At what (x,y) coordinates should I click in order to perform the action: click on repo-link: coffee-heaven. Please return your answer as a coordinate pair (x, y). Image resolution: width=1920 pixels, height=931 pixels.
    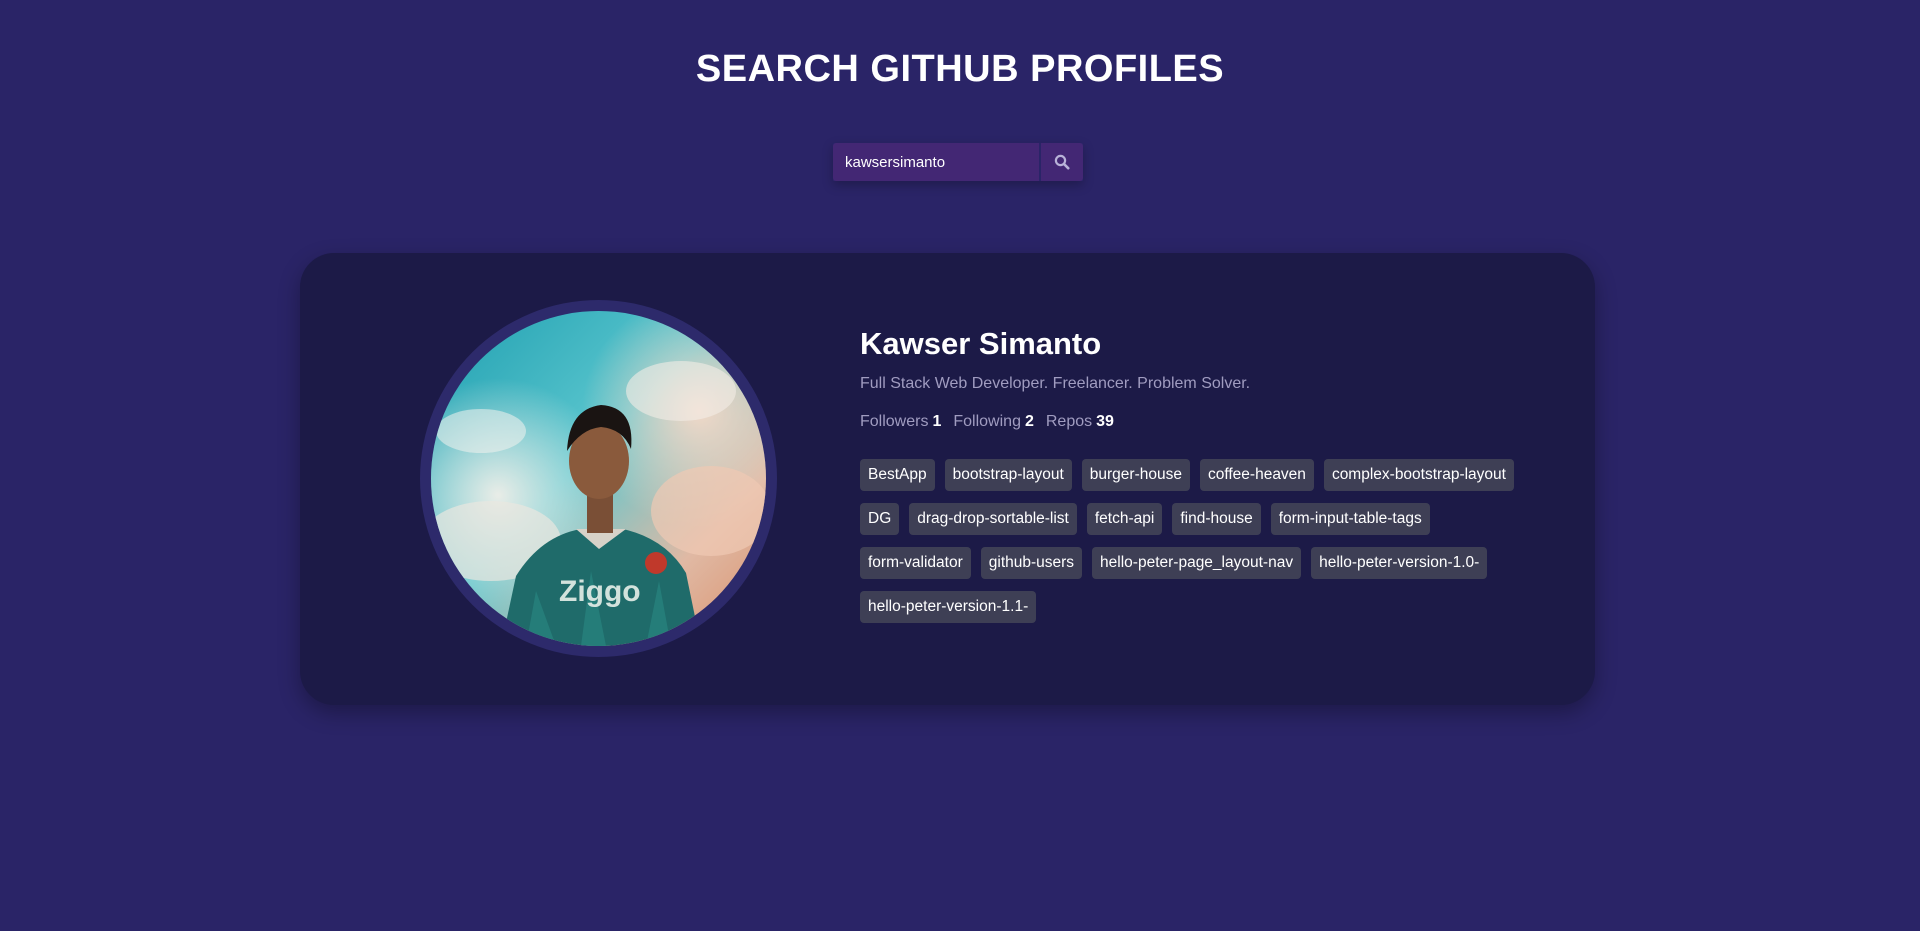
    Looking at the image, I should click on (1256, 475).